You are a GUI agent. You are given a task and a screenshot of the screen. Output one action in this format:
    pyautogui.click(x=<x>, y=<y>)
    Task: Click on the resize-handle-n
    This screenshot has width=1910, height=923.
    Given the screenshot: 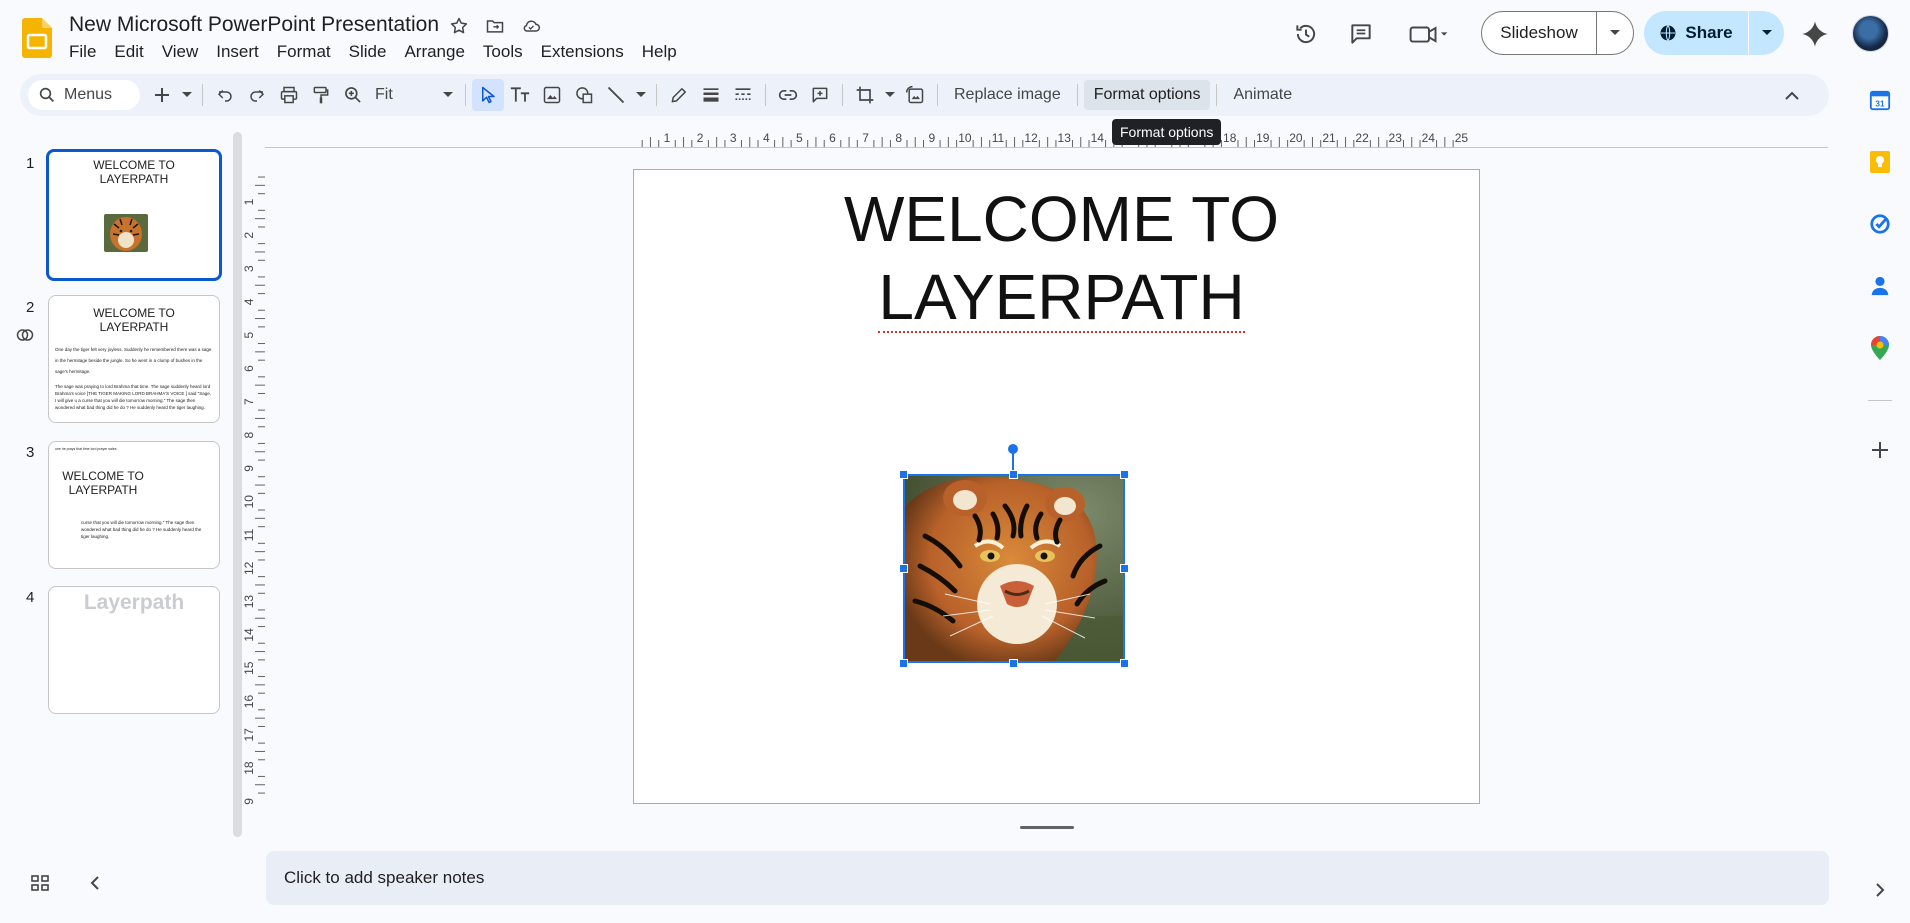 What is the action you would take?
    pyautogui.click(x=1013, y=474)
    